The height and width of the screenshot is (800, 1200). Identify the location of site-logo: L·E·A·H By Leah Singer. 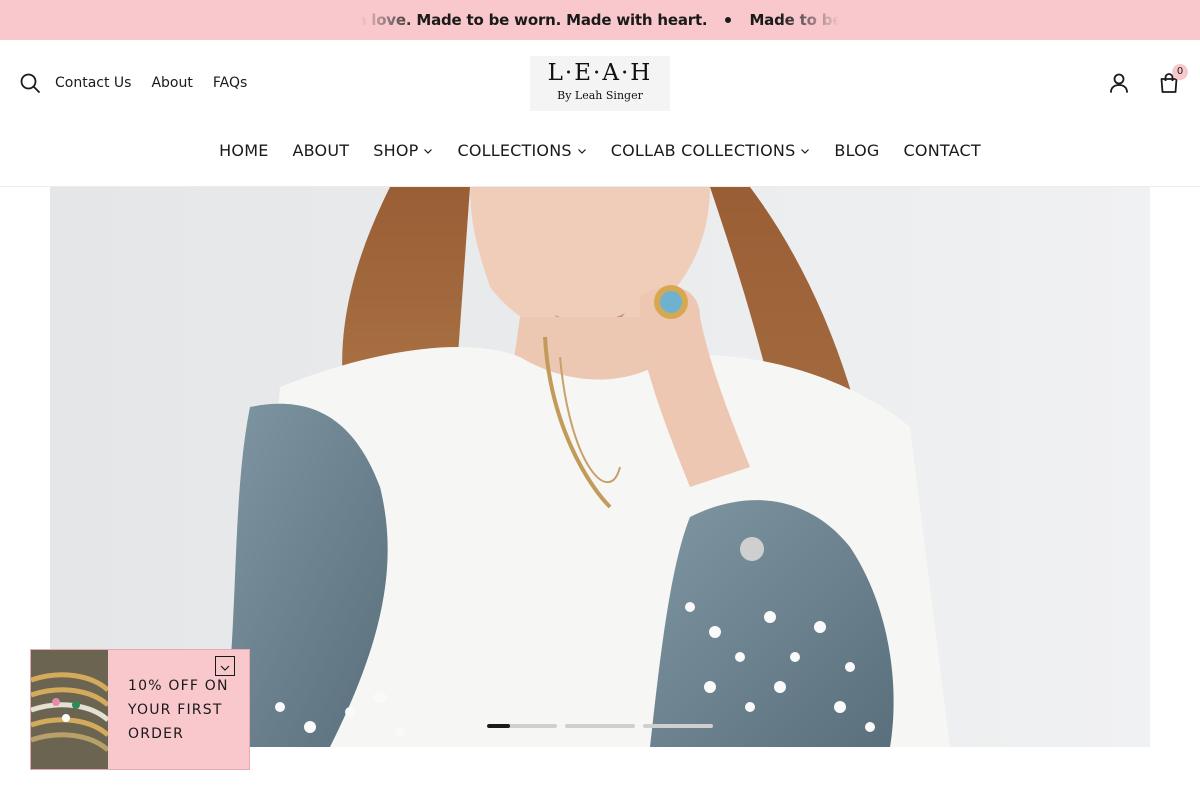
(600, 83).